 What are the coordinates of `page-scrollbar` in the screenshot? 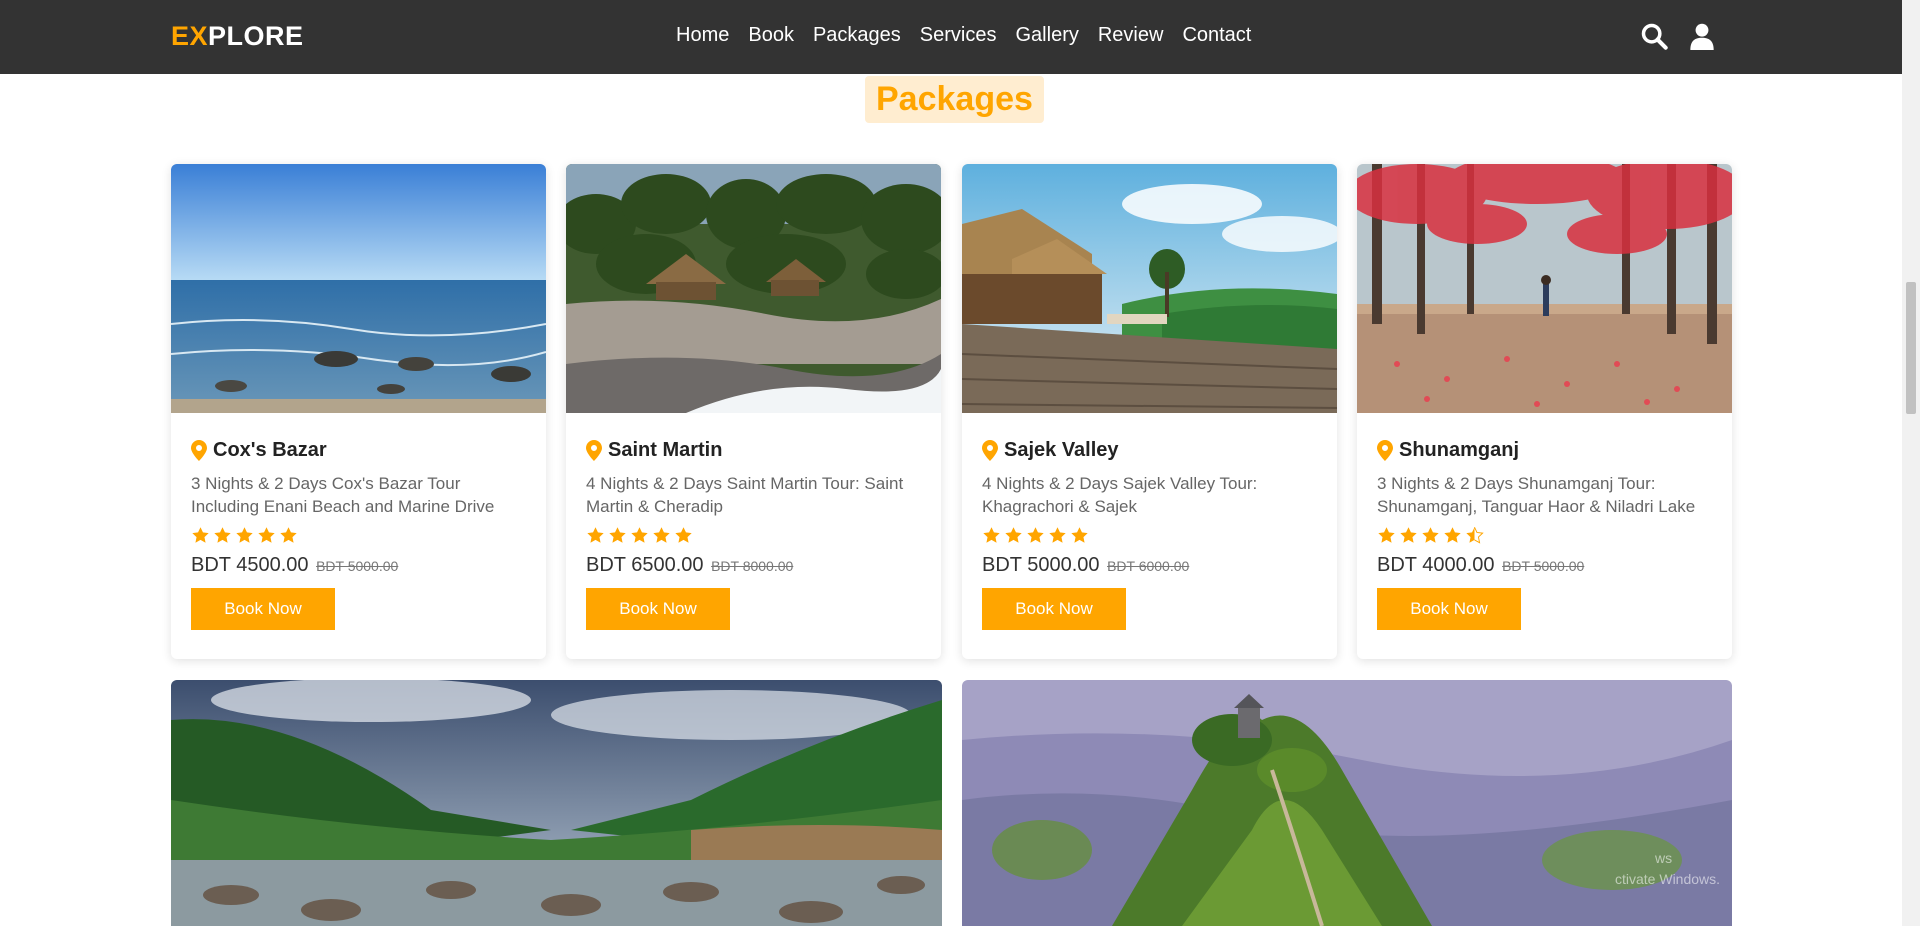 It's located at (1911, 463).